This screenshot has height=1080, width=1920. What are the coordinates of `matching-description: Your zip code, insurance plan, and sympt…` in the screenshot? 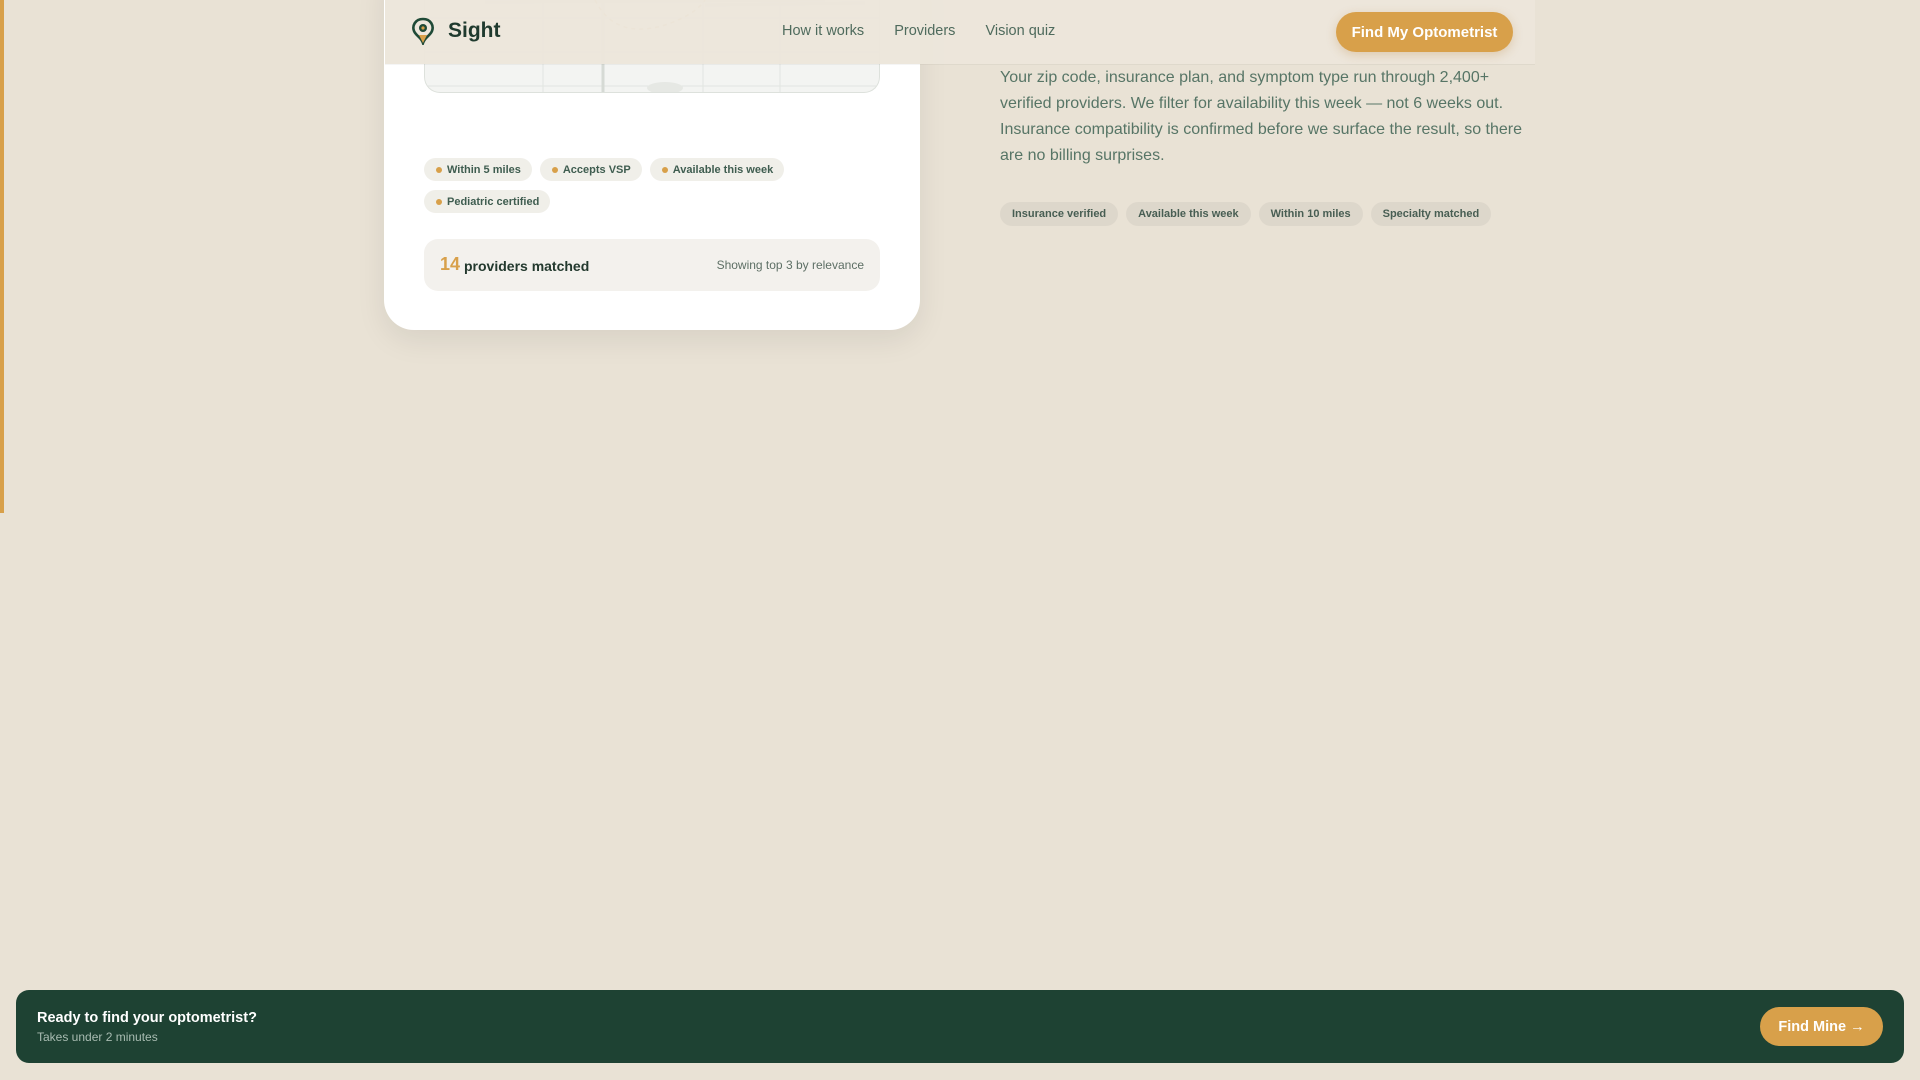 It's located at (1261, 116).